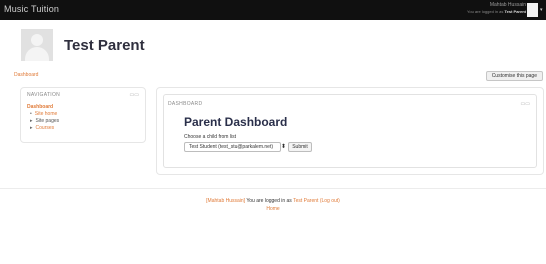 The image size is (546, 264). Describe the element at coordinates (26, 75) in the screenshot. I see `breadcrumb-dashboard: Dashboard` at that location.